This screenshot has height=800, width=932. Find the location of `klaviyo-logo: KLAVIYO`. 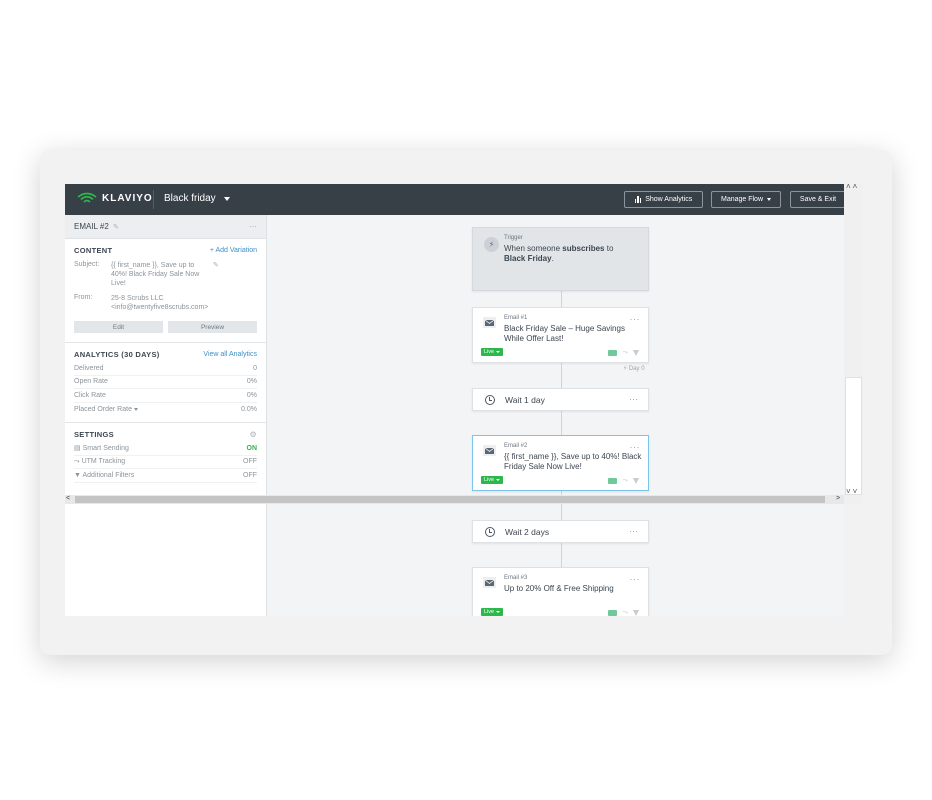

klaviyo-logo: KLAVIYO is located at coordinates (115, 198).